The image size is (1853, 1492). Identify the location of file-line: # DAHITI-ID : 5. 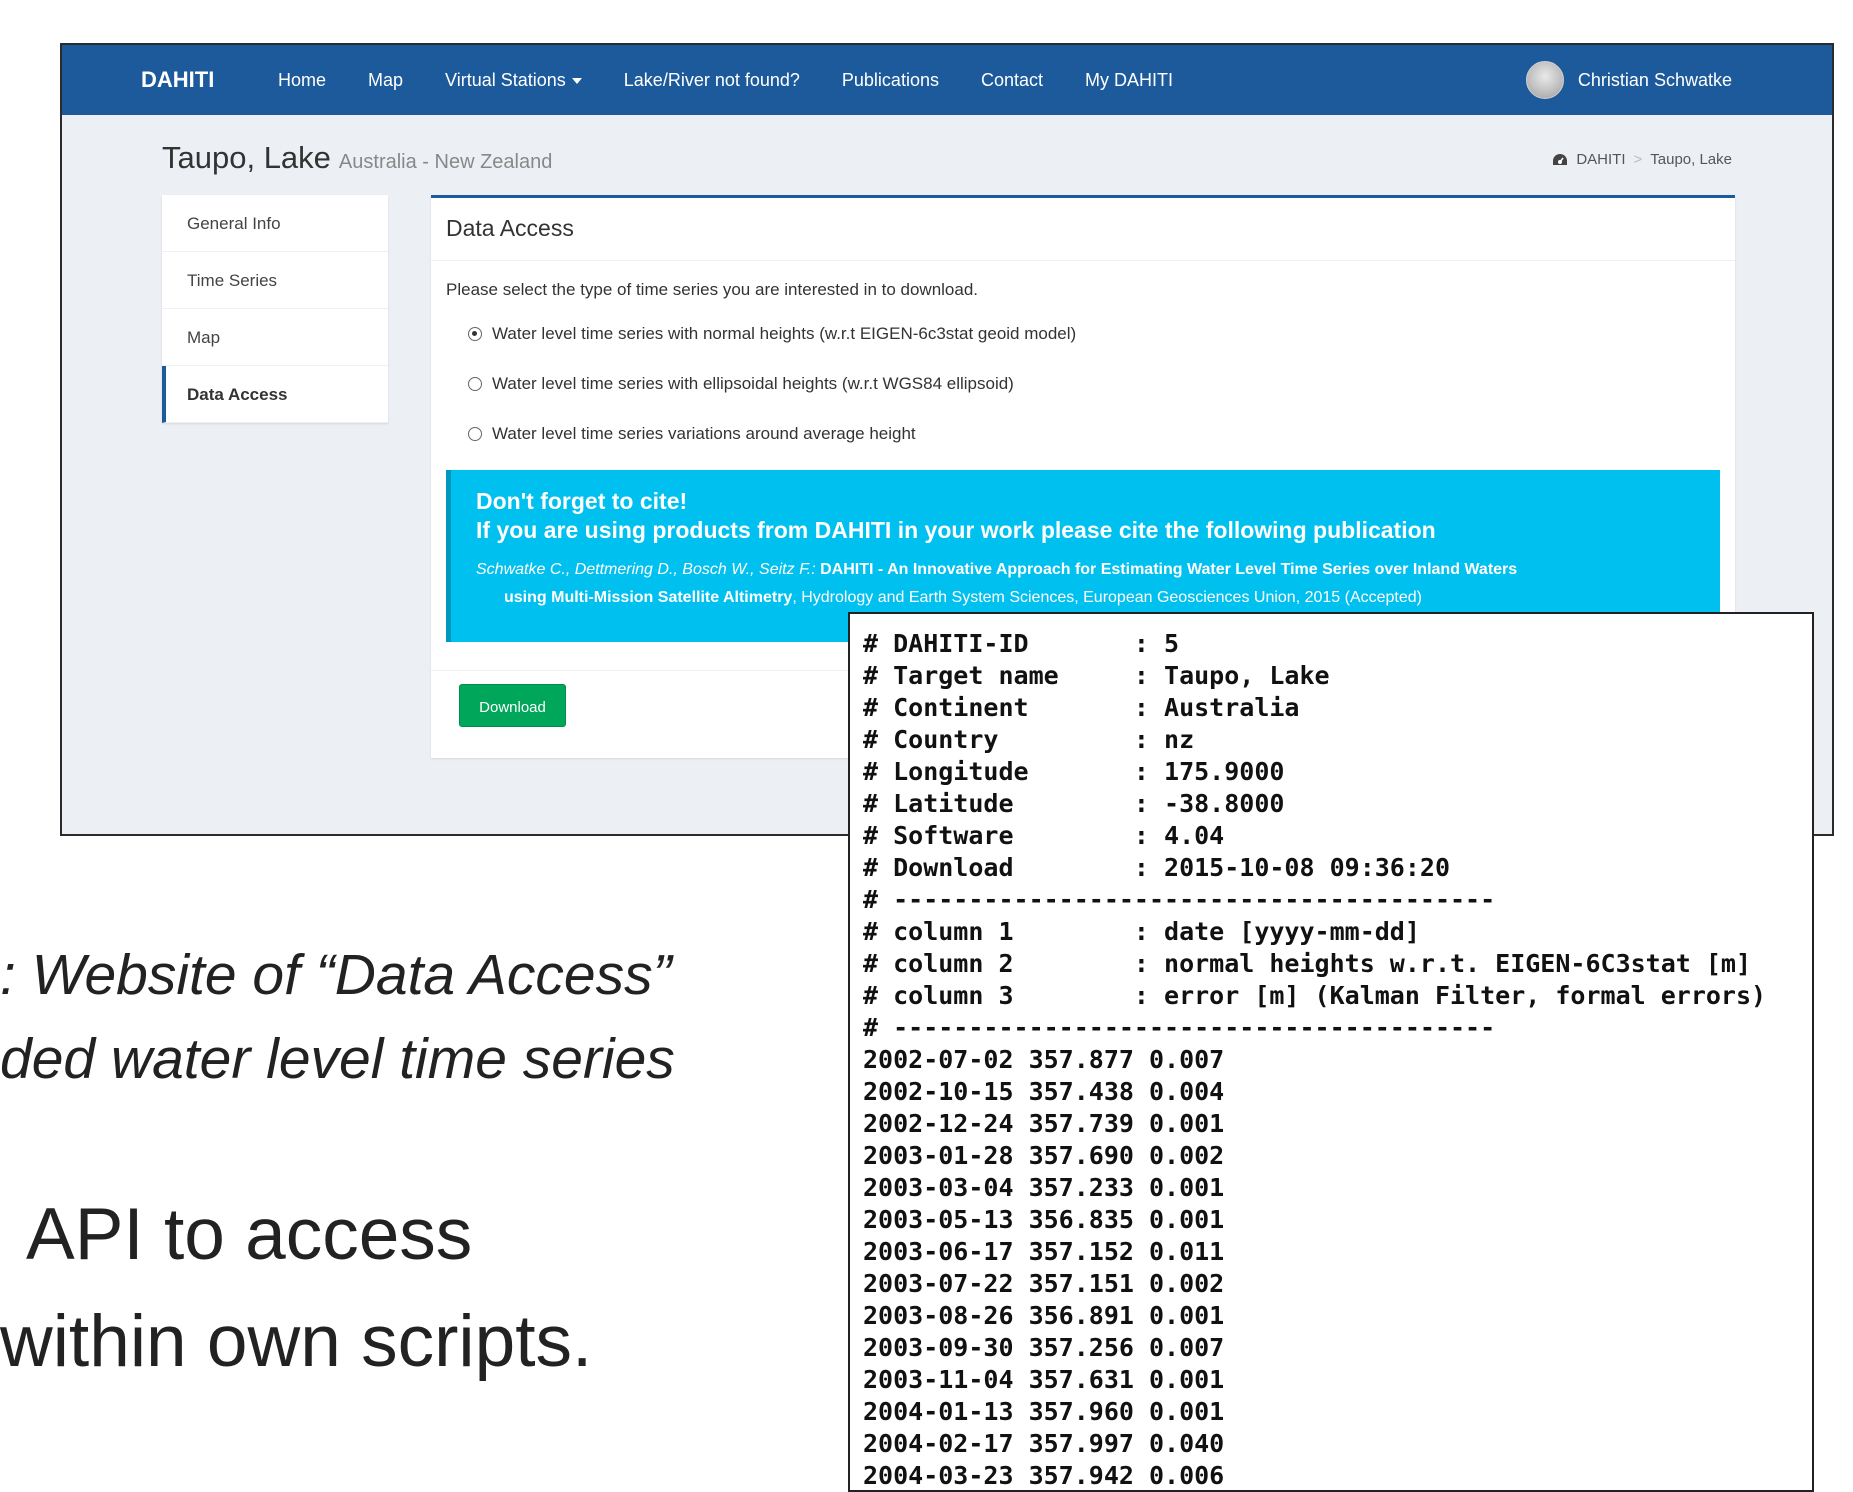
(1021, 643).